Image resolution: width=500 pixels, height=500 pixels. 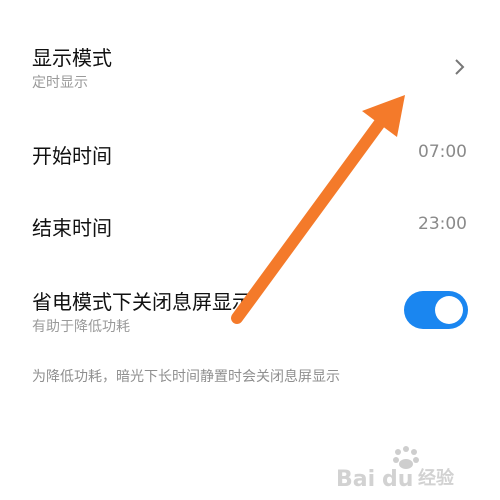 What do you see at coordinates (72, 156) in the screenshot?
I see `start-time-title: 开始时间` at bounding box center [72, 156].